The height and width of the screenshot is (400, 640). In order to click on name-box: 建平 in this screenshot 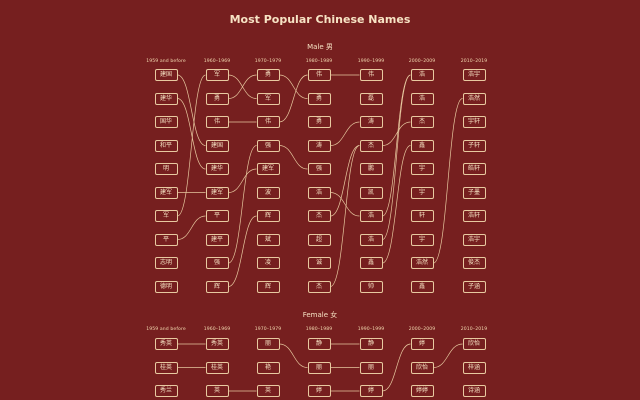, I will do `click(217, 239)`.